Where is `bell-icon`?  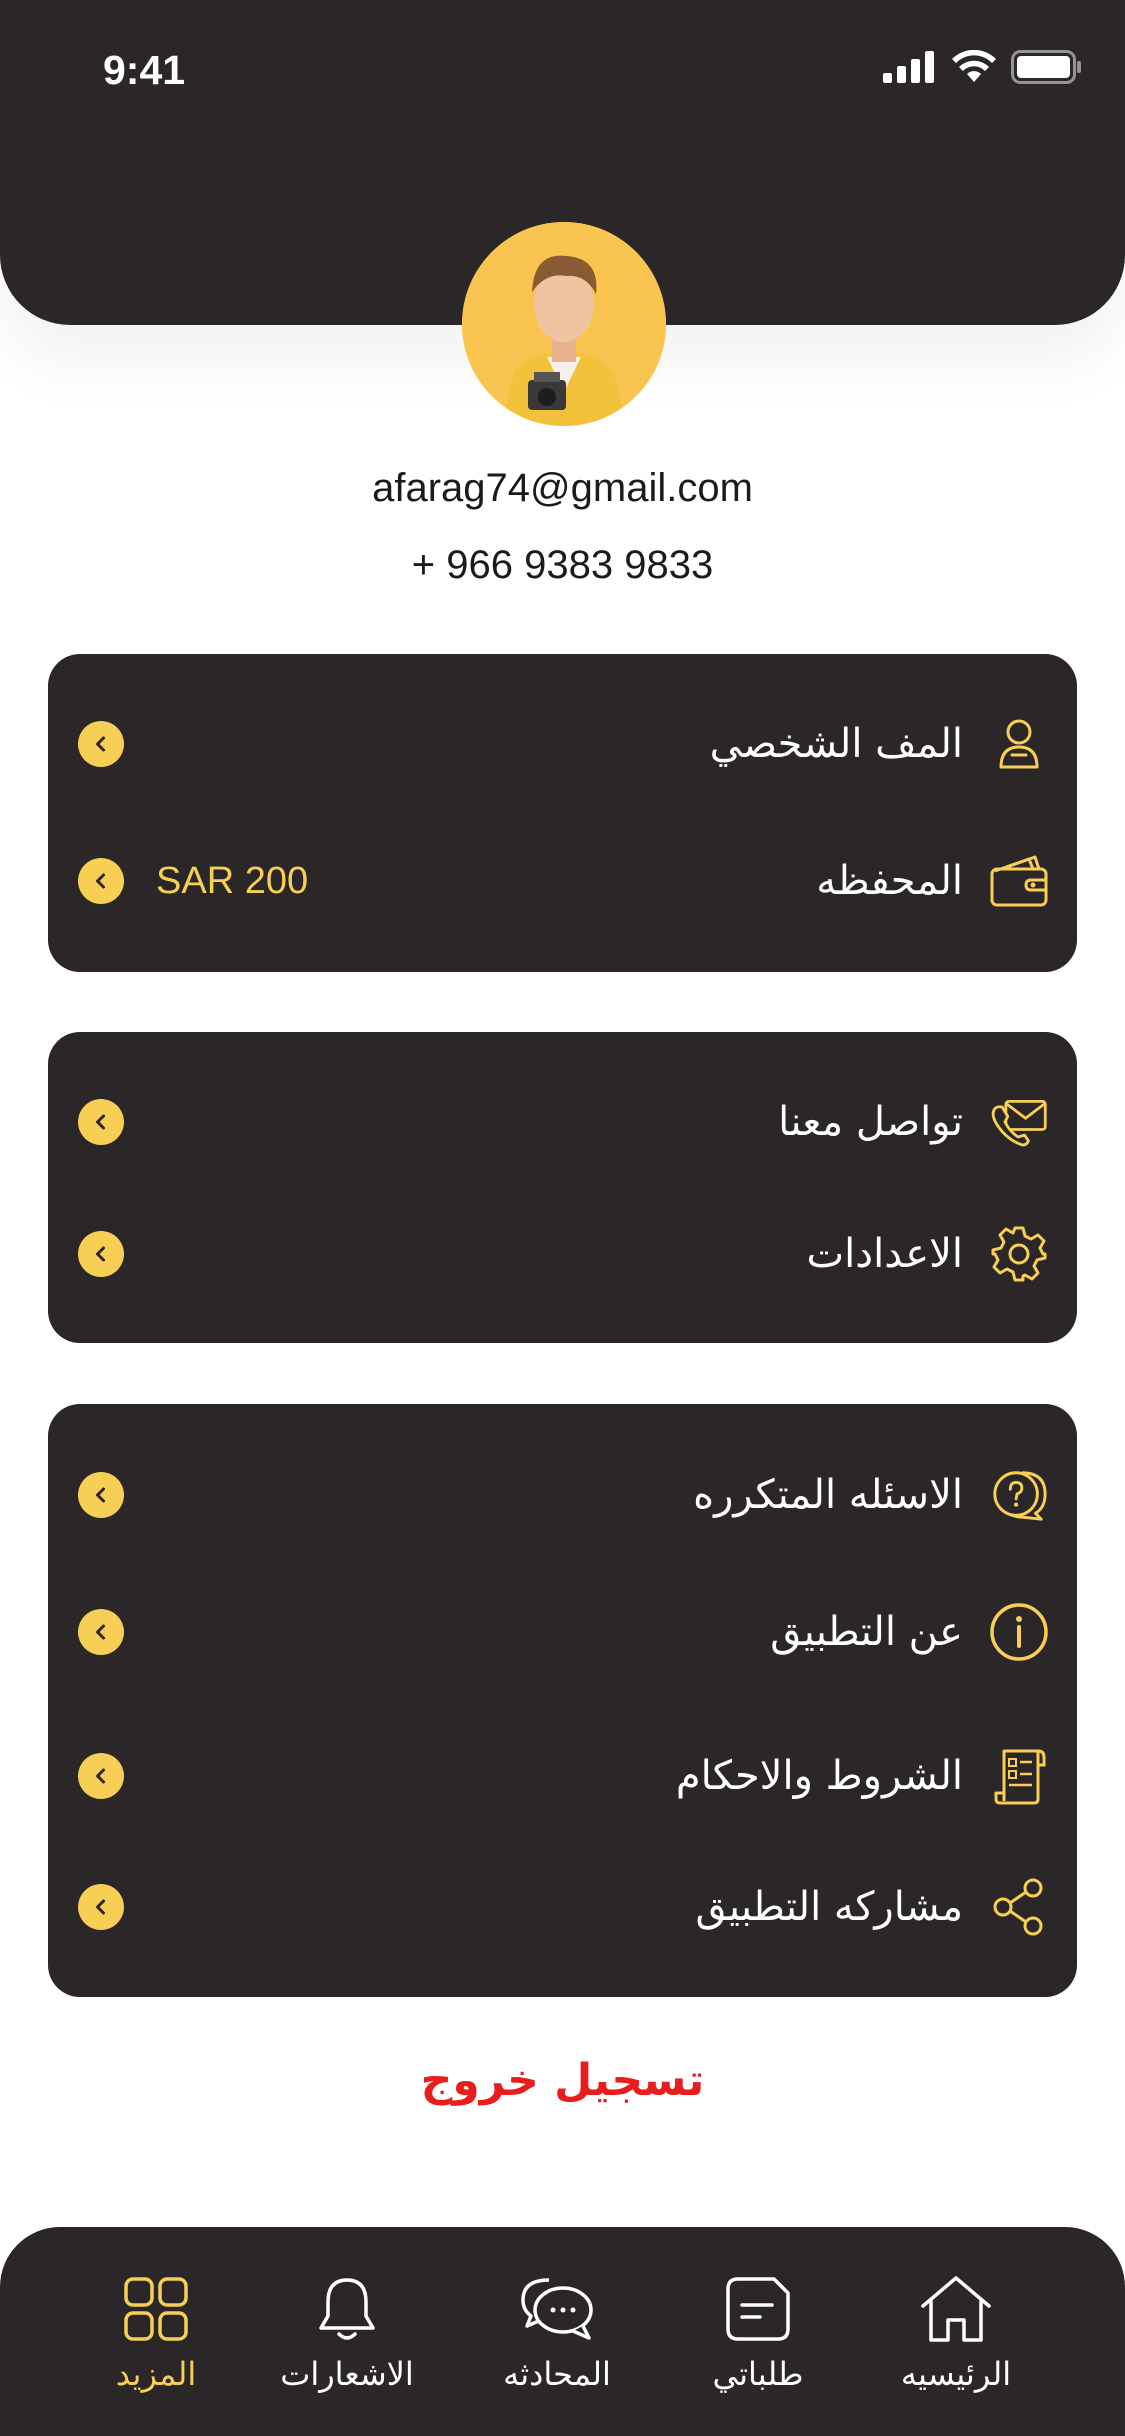
bell-icon is located at coordinates (347, 2309).